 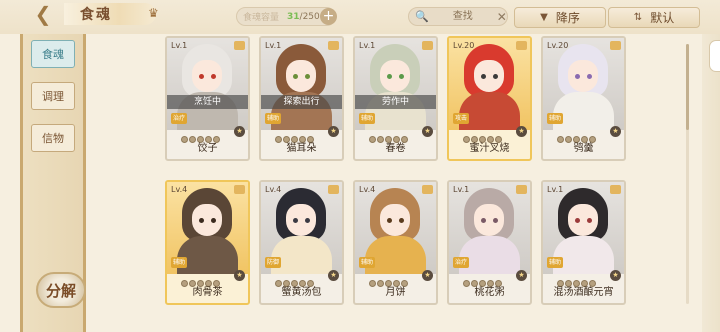 I want to click on search-box: 🔍 ✕, so click(x=458, y=16).